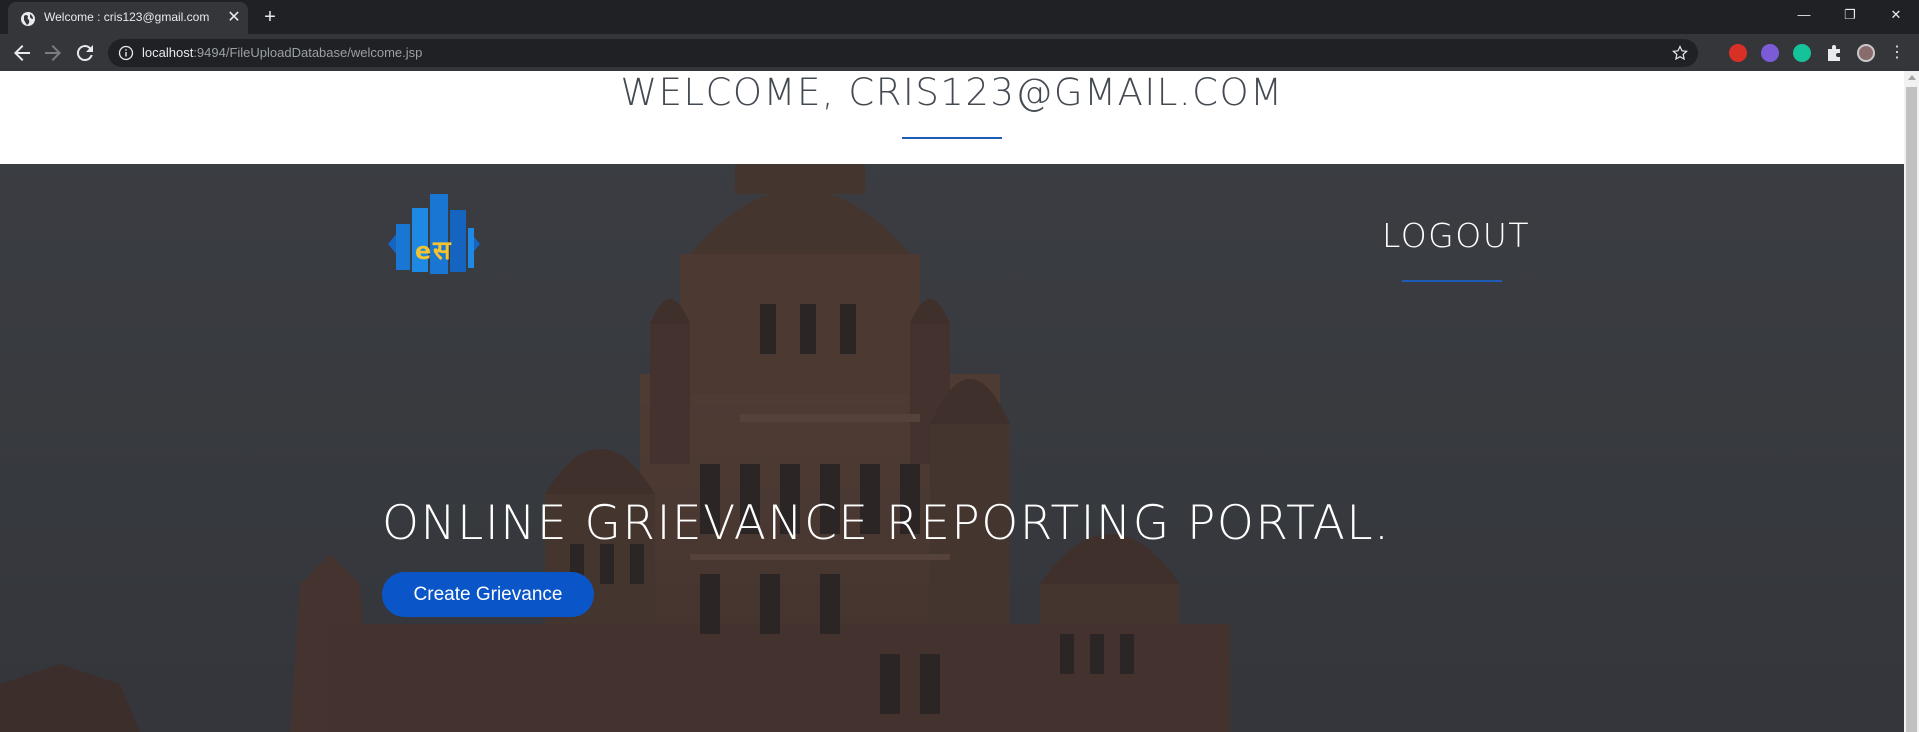 This screenshot has height=732, width=1919. What do you see at coordinates (1912, 77) in the screenshot?
I see `scroll-up-arrow-icon` at bounding box center [1912, 77].